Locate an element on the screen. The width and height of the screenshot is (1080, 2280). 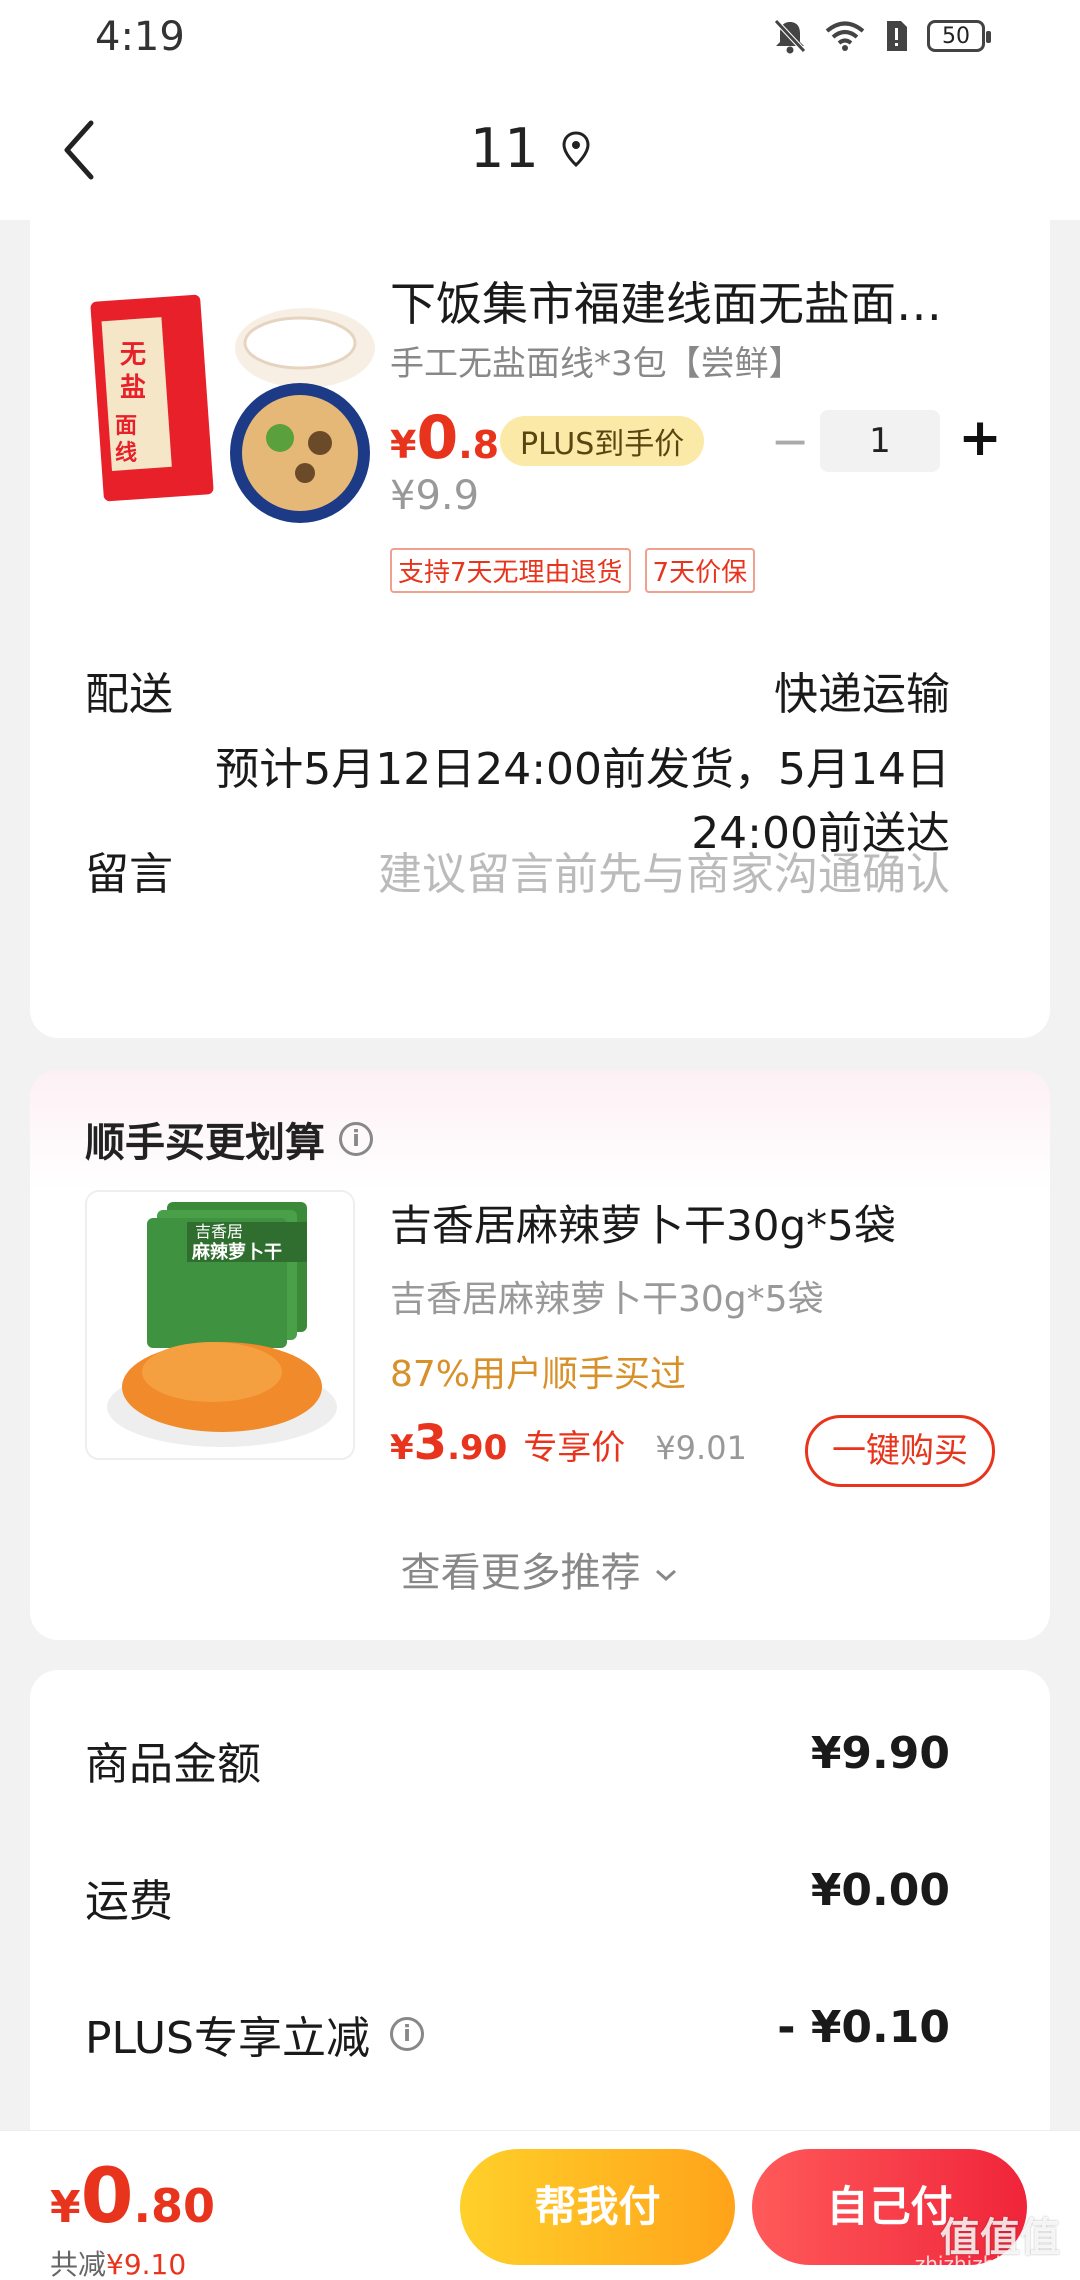
recommend-item-name: 吉香居麻辣萝卜干30g*5袋 is located at coordinates (643, 1222).